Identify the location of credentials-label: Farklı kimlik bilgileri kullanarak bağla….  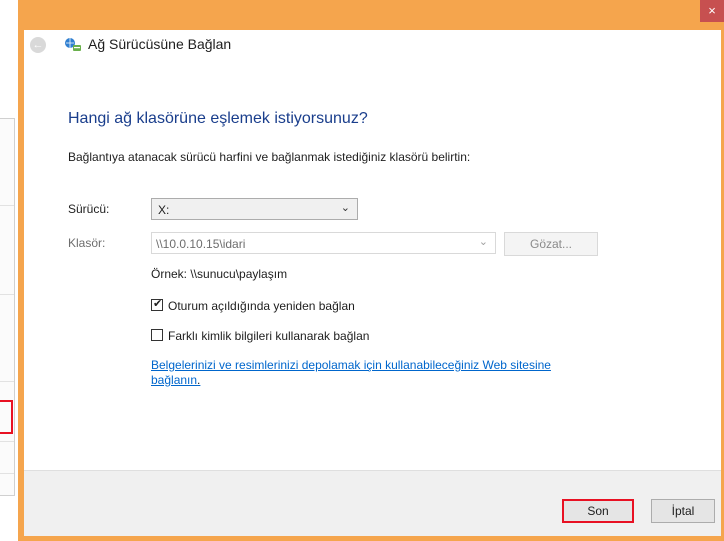
(269, 336).